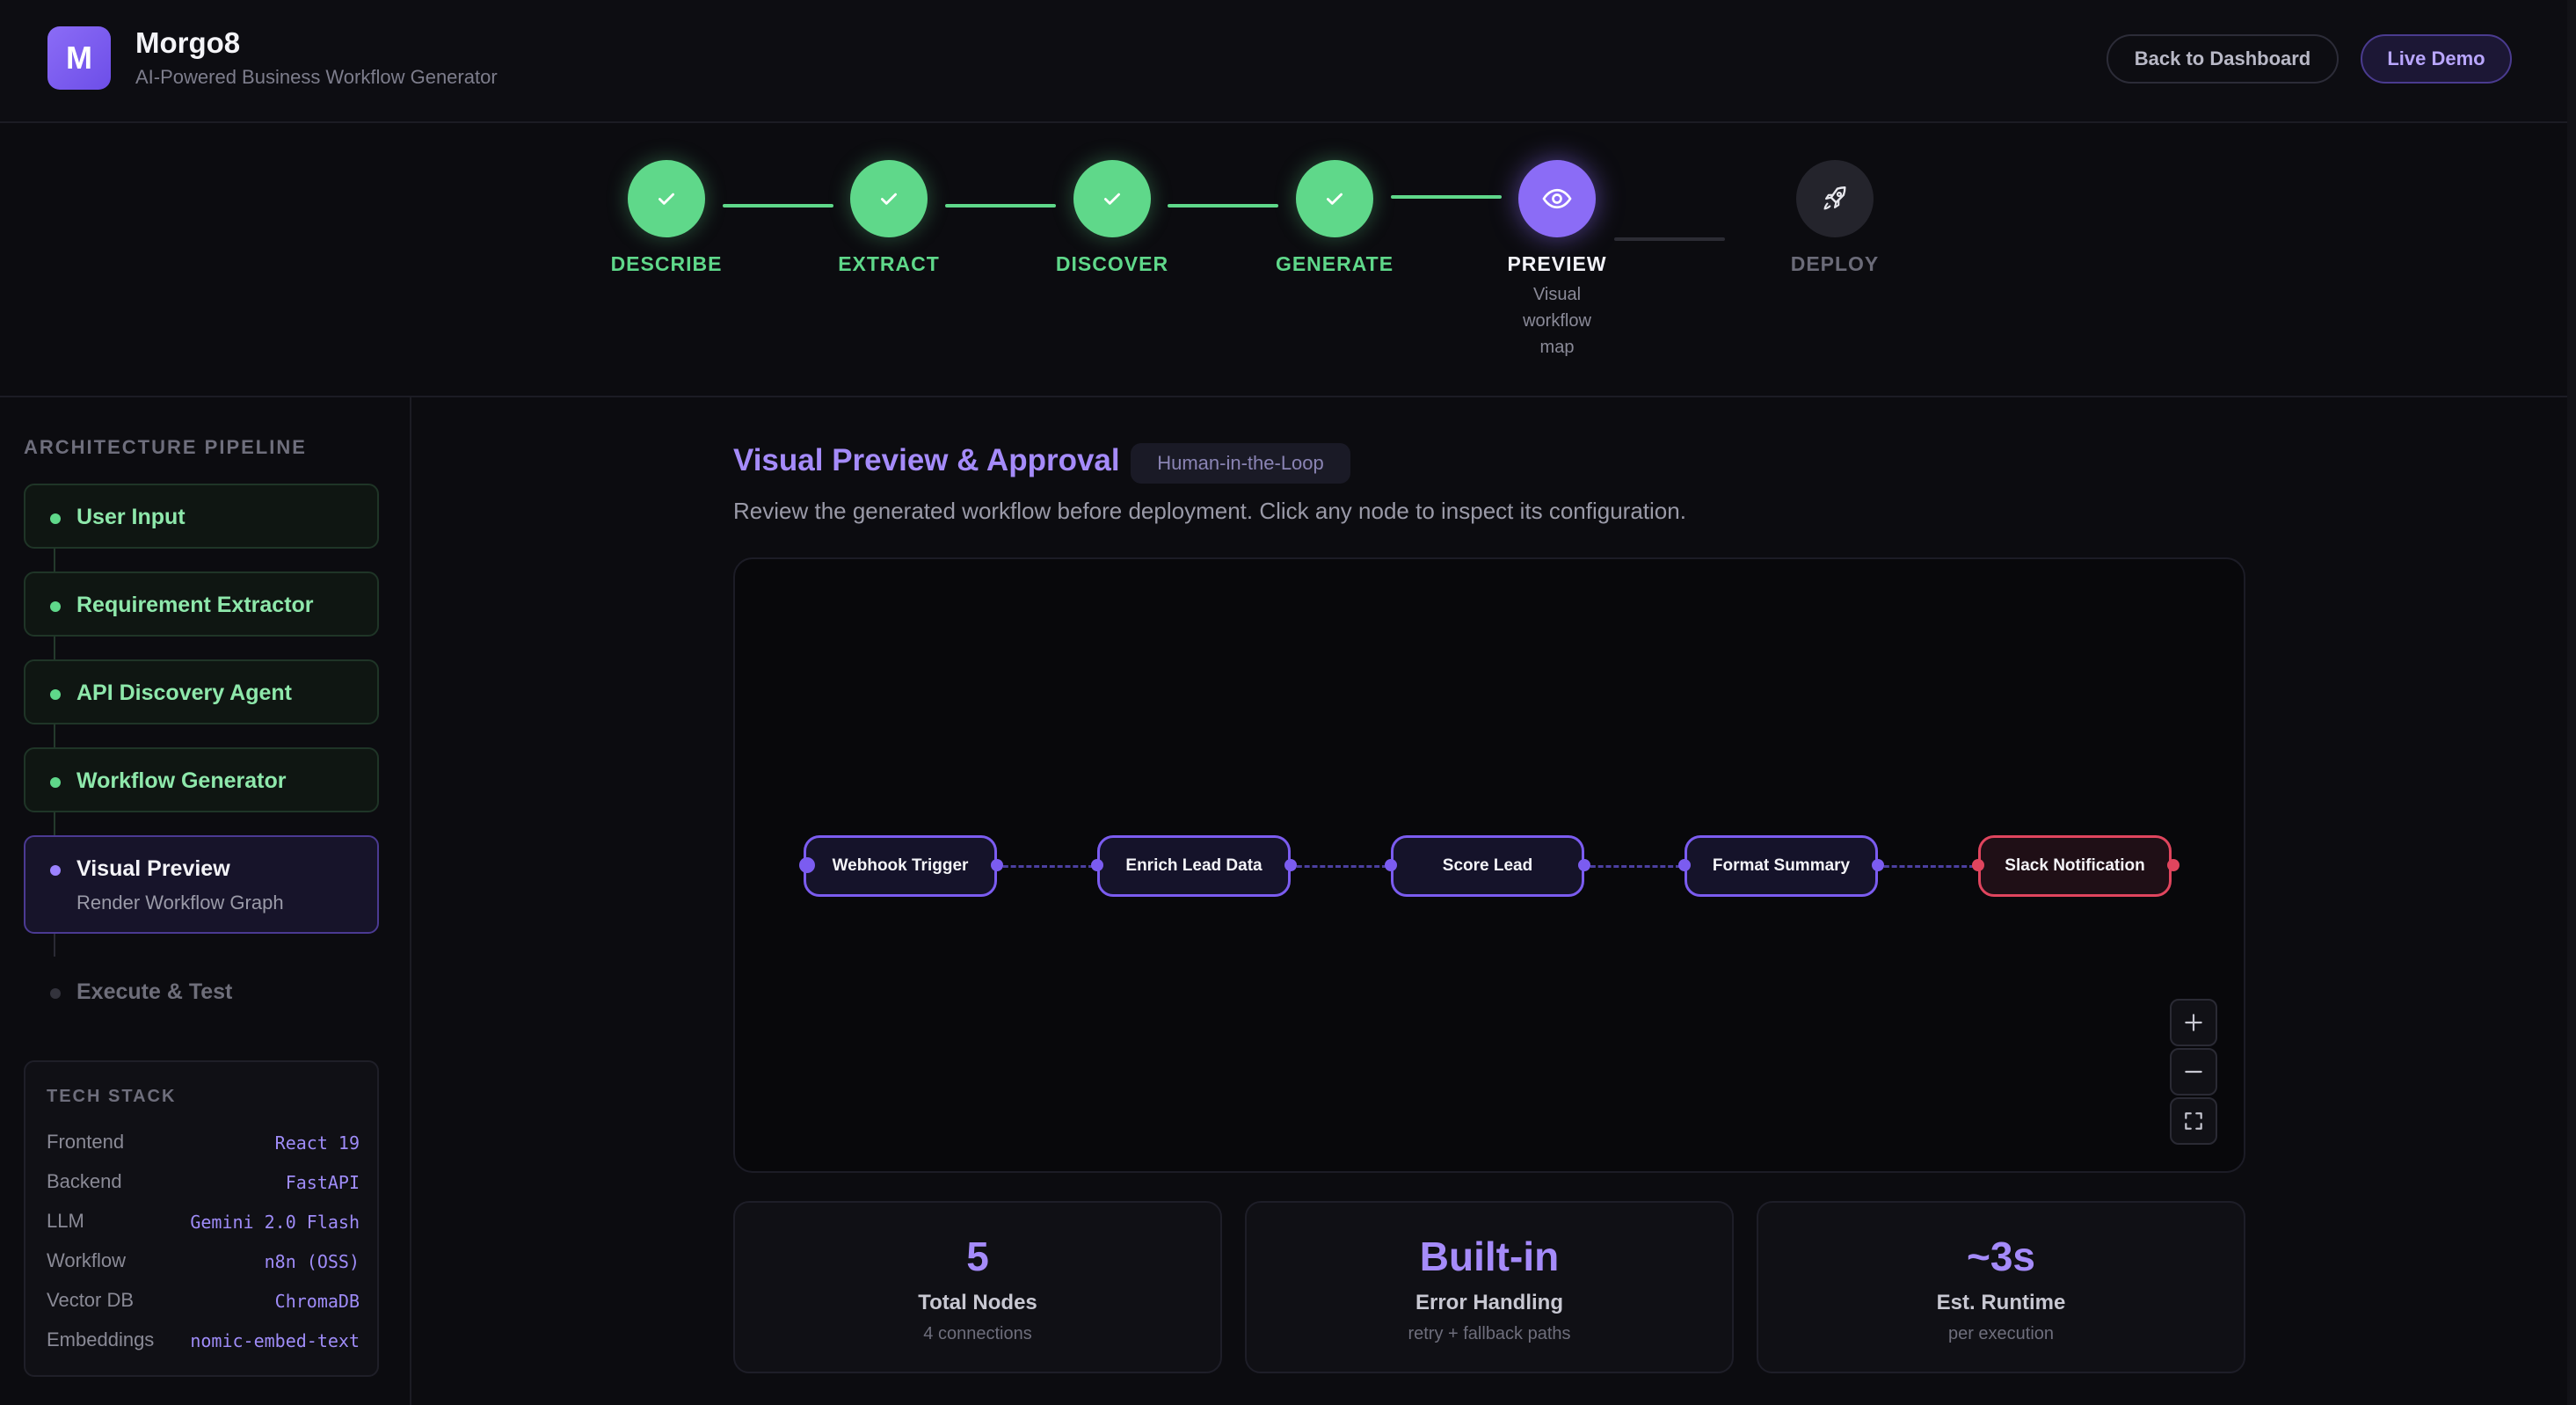  Describe the element at coordinates (1112, 198) in the screenshot. I see `step-discover` at that location.